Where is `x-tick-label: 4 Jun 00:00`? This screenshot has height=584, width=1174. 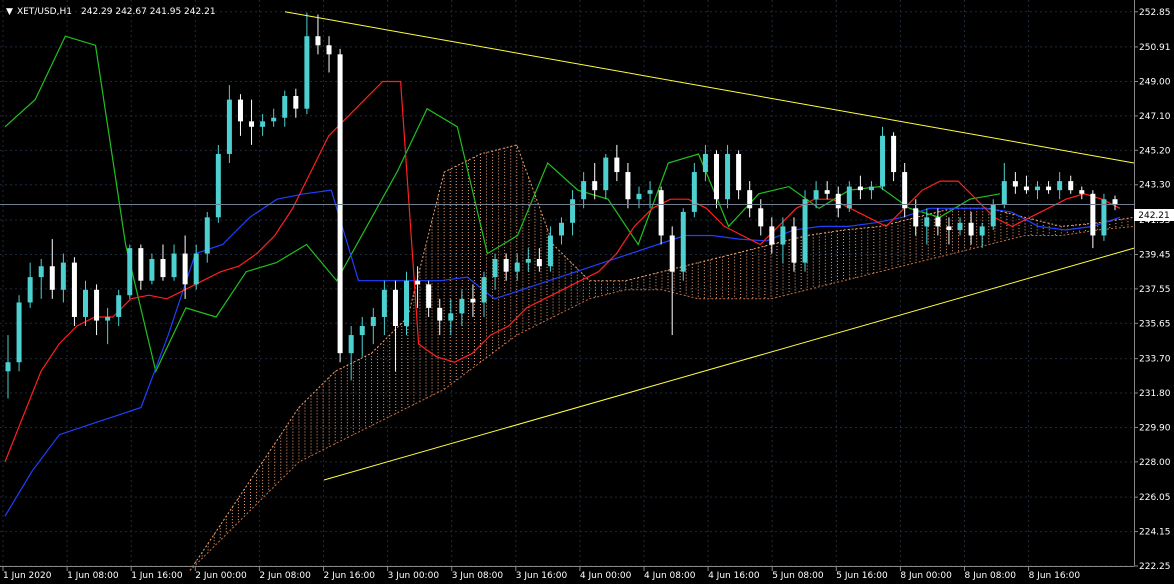
x-tick-label: 4 Jun 00:00 is located at coordinates (606, 576).